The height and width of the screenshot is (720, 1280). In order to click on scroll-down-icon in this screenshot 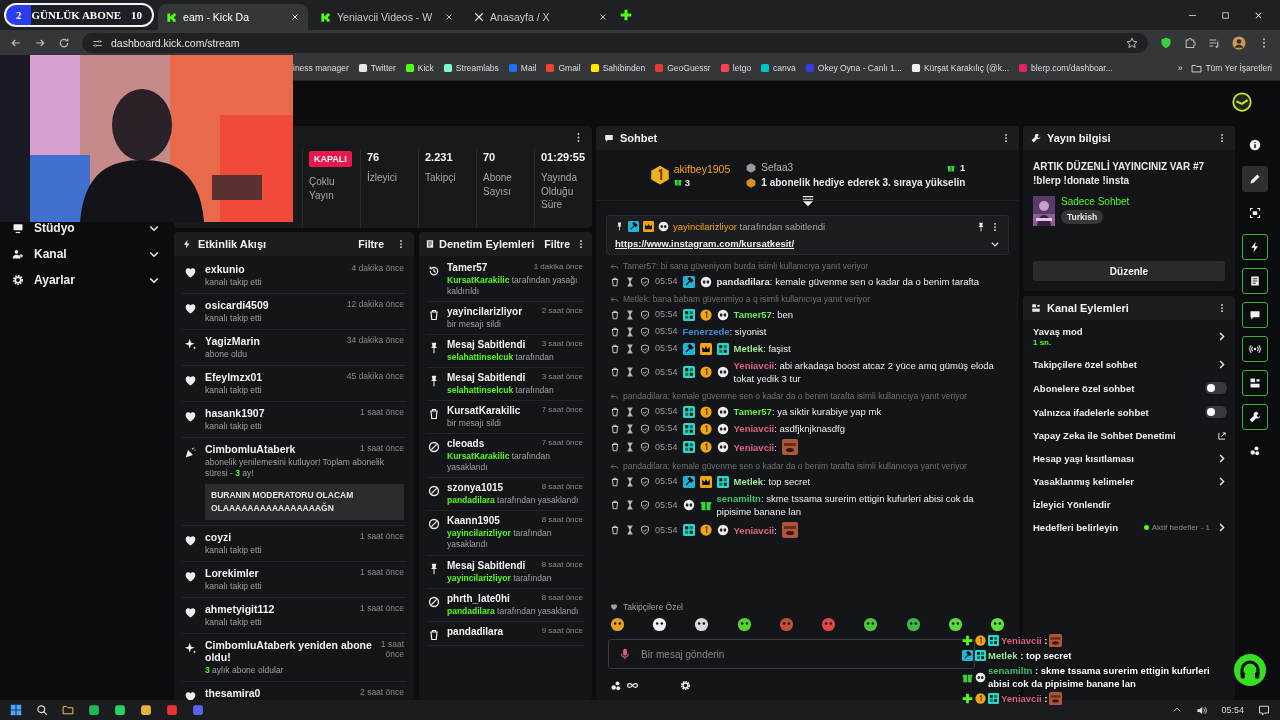, I will do `click(808, 201)`.